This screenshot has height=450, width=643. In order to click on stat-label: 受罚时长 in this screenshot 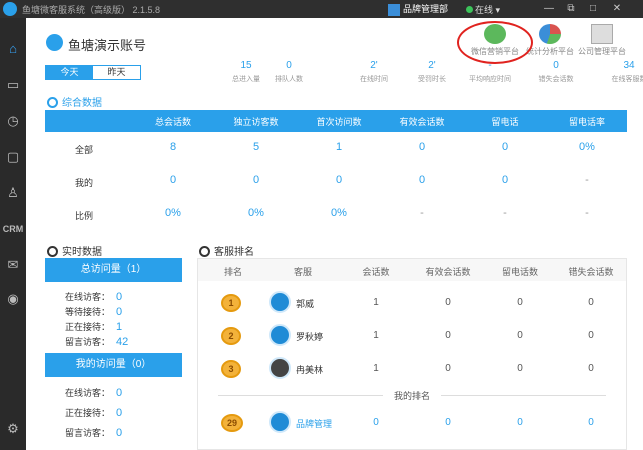, I will do `click(432, 79)`.